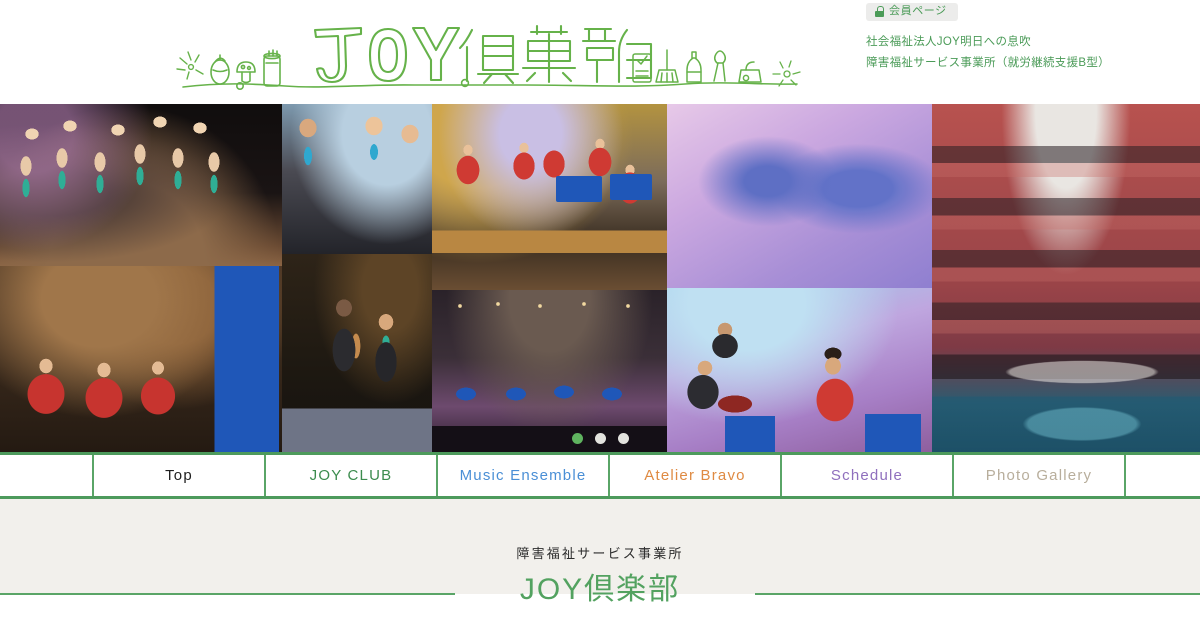  I want to click on stage-lights, so click(549, 371).